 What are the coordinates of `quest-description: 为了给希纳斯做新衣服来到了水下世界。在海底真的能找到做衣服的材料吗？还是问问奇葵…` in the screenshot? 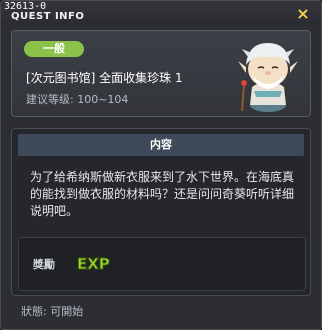 It's located at (162, 194).